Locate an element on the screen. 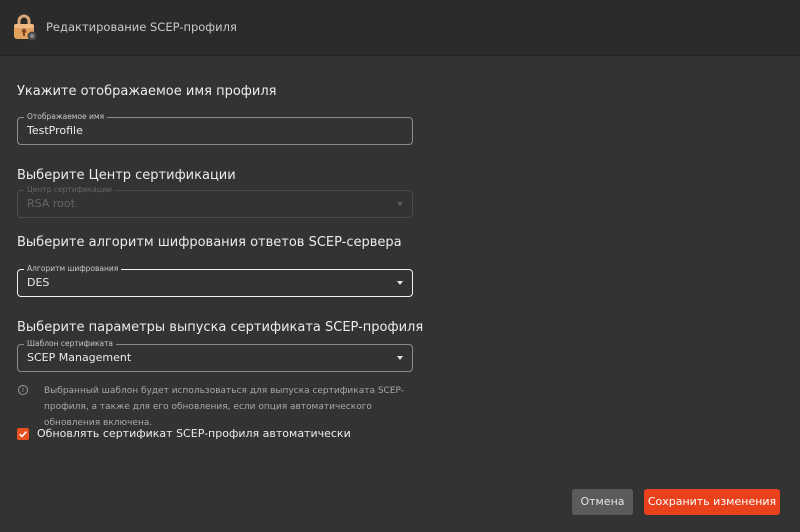 The image size is (800, 532). cipher-select: Алгоритм шифрования DES is located at coordinates (215, 280).